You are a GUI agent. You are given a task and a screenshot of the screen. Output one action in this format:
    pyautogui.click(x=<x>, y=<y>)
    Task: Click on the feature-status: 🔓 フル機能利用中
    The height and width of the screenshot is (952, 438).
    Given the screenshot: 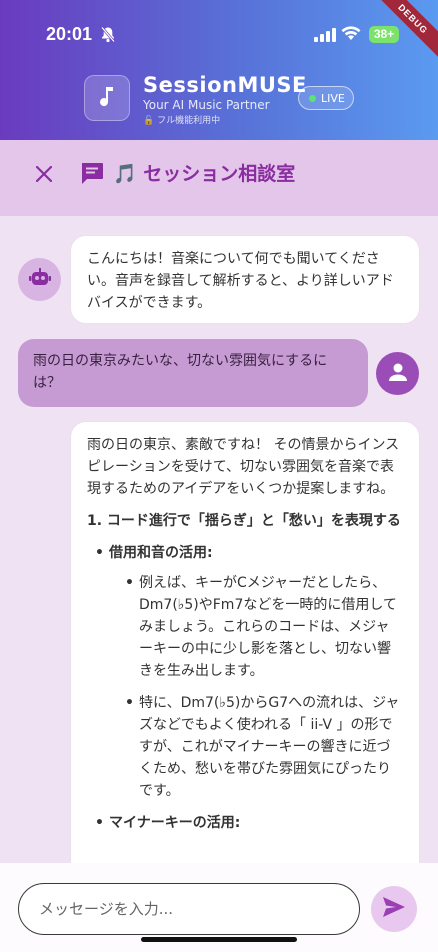 What is the action you would take?
    pyautogui.click(x=182, y=121)
    